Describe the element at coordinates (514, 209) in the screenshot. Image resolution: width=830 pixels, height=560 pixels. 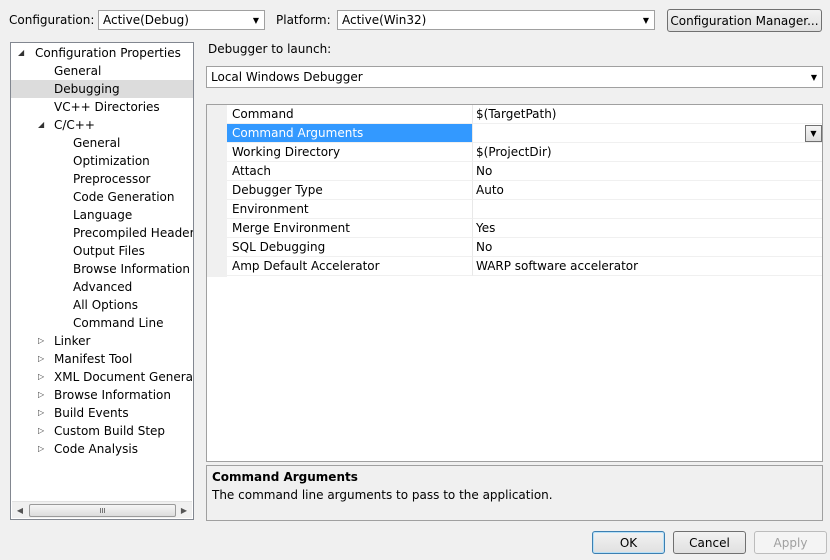
I see `property-row-environment: Environment` at that location.